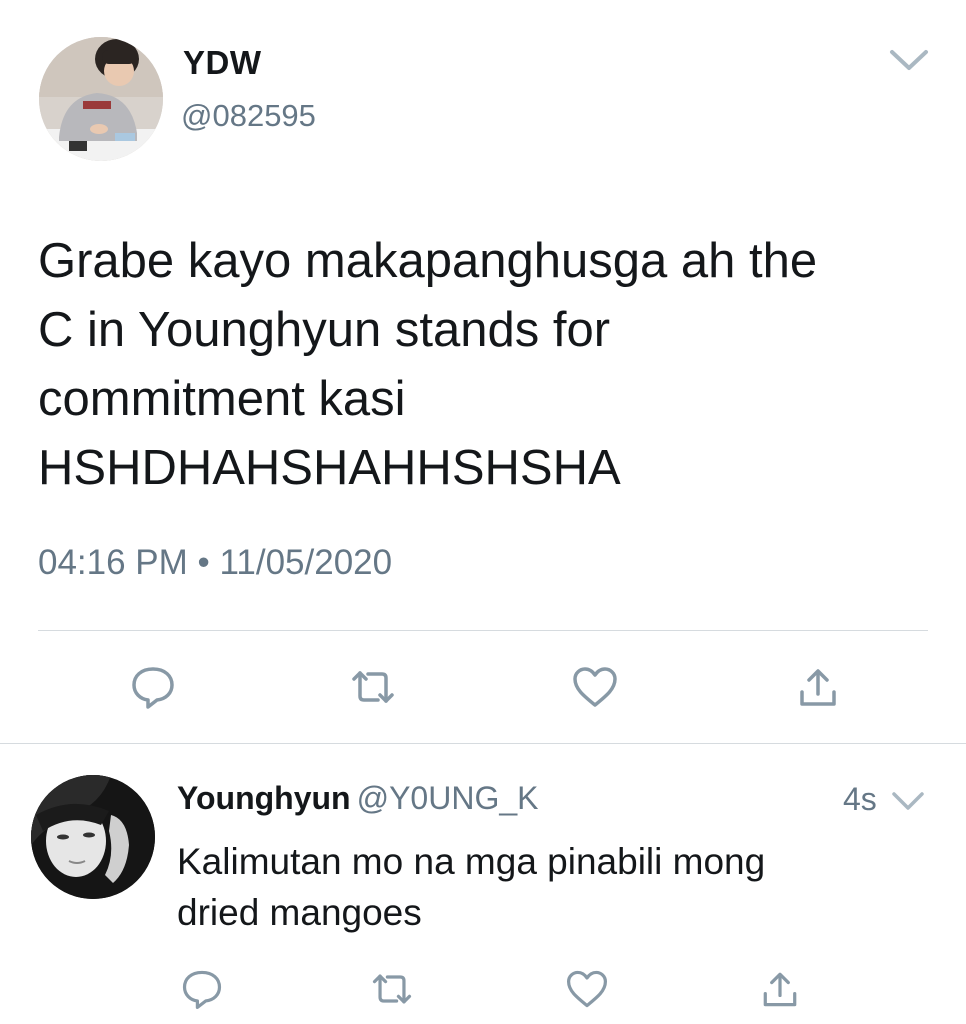 The width and height of the screenshot is (966, 1024). What do you see at coordinates (428, 261) in the screenshot?
I see `tweet-text-line: Grabe kayo makapanghusga ah the` at bounding box center [428, 261].